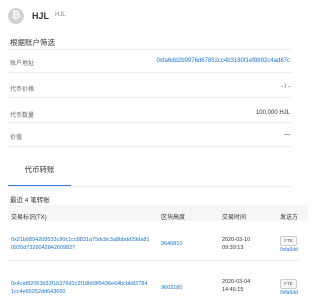  I want to click on tx-date: 2020-03-04, so click(236, 282).